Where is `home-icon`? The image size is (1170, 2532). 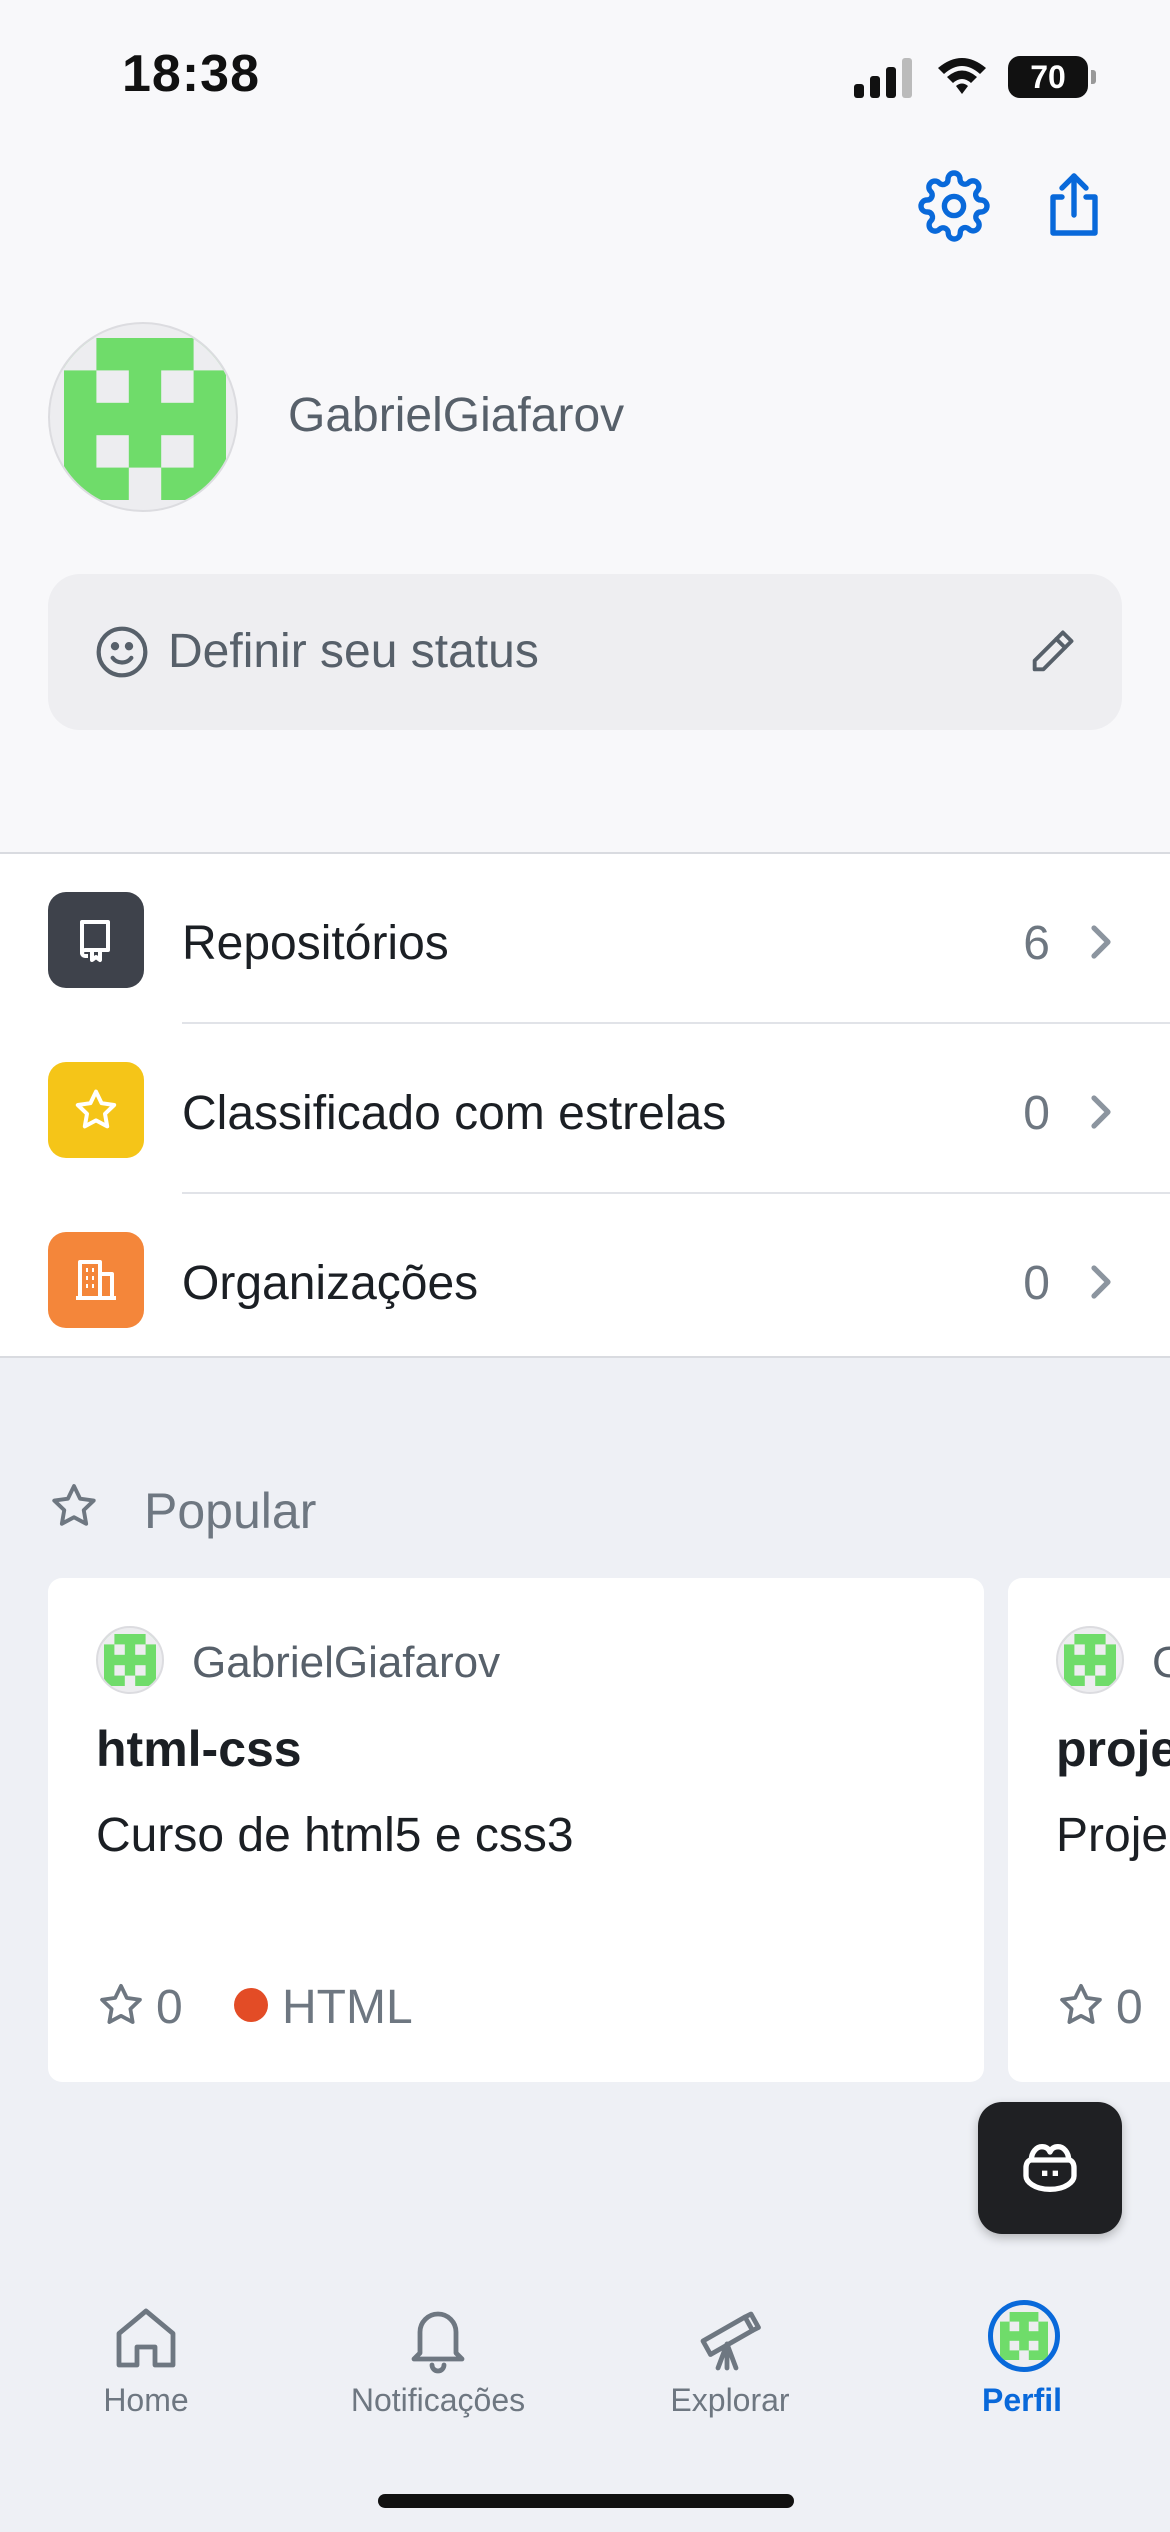
home-icon is located at coordinates (146, 2338).